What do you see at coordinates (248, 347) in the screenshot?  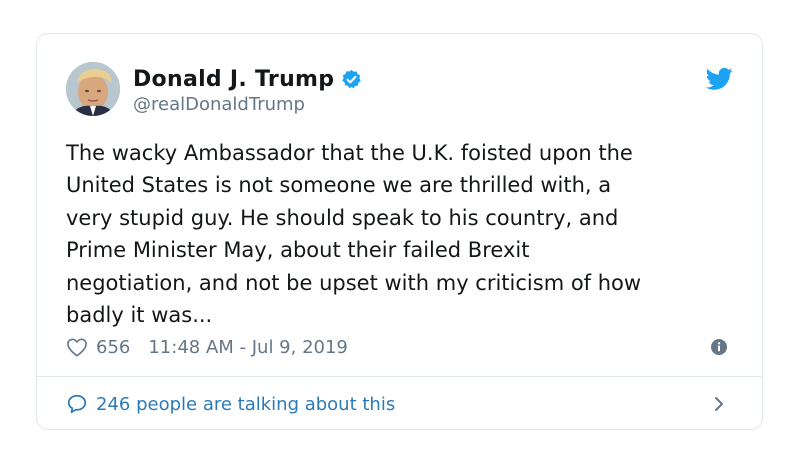 I see `tweet-timestamp: 11:48 AM - Jul 9, 2019` at bounding box center [248, 347].